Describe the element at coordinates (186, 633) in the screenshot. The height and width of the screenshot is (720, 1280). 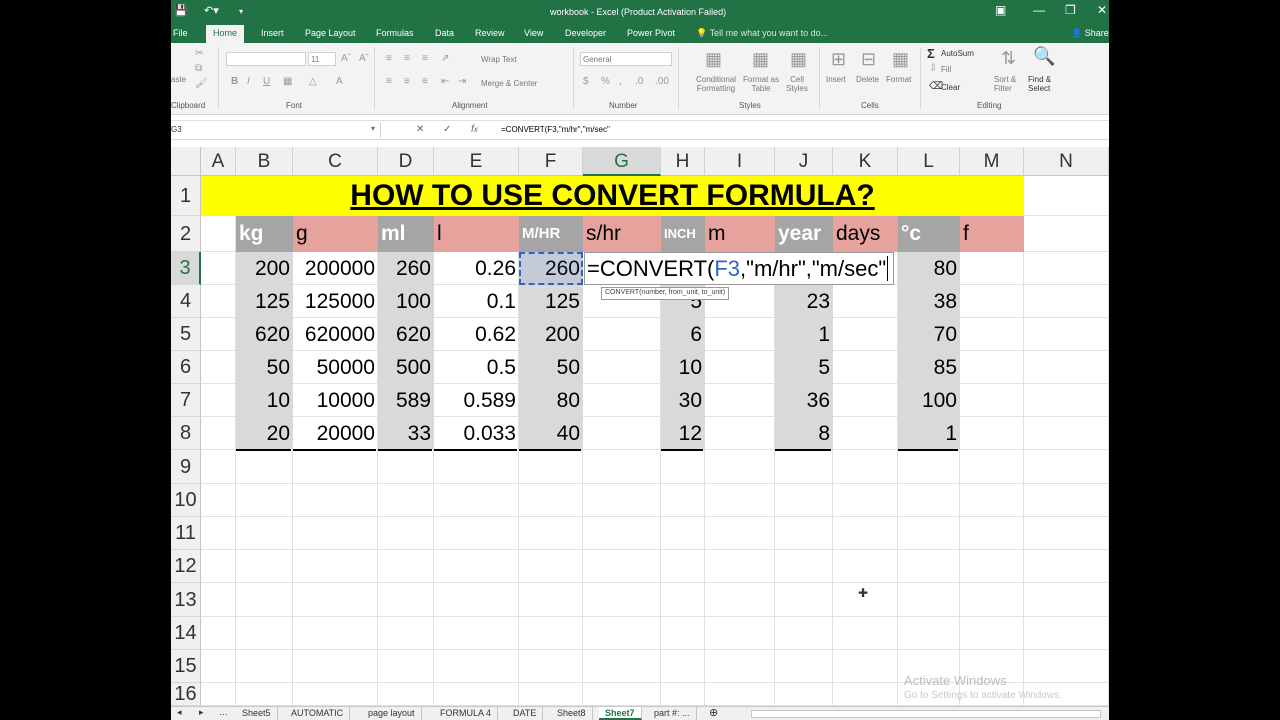
I see `row-header-14: 14` at that location.